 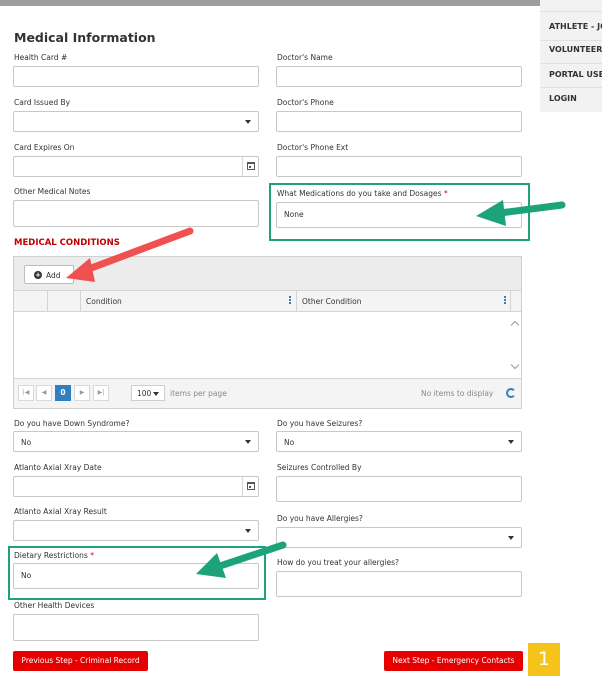 What do you see at coordinates (563, 98) in the screenshot?
I see `nav-item-login: LOGIN` at bounding box center [563, 98].